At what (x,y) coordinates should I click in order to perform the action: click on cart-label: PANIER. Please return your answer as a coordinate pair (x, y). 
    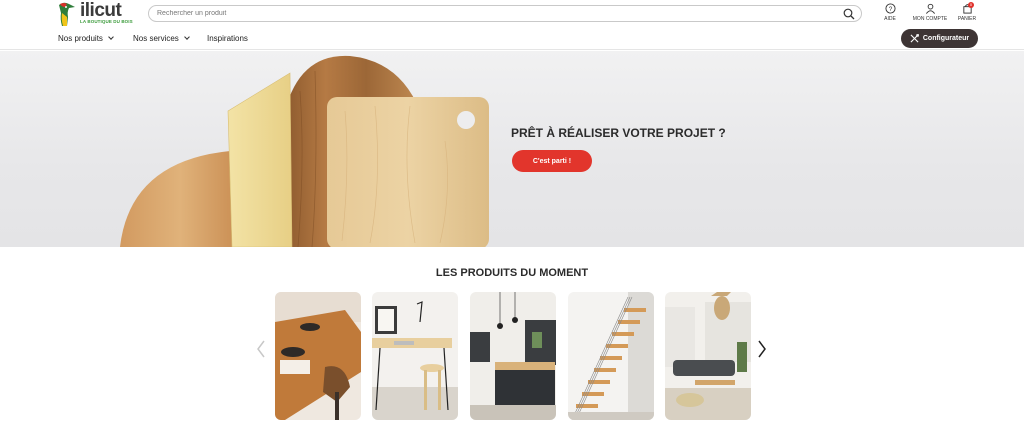
    Looking at the image, I should click on (967, 19).